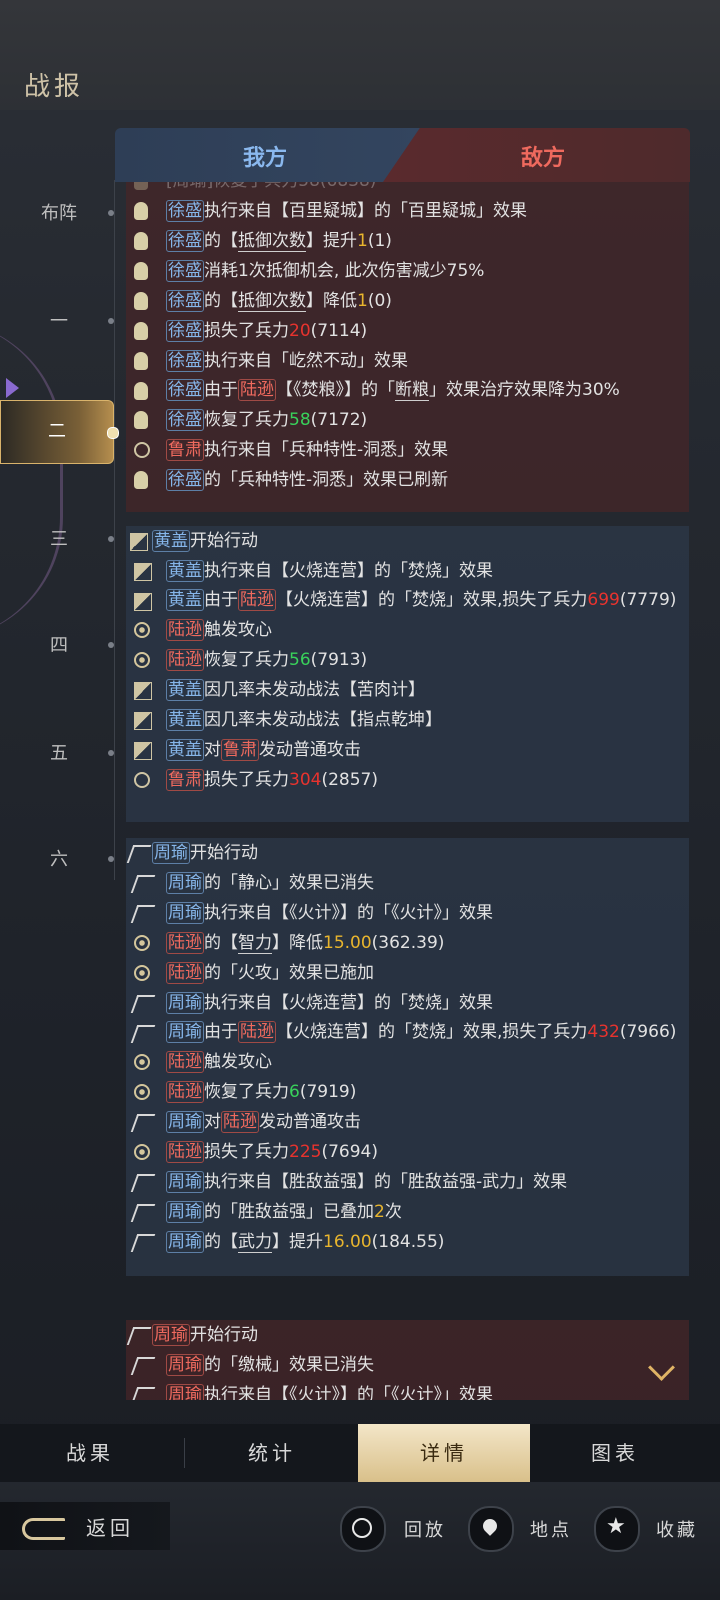  What do you see at coordinates (407, 1122) in the screenshot?
I see `log-line: 周瑜对陆逊 发动普通攻击` at bounding box center [407, 1122].